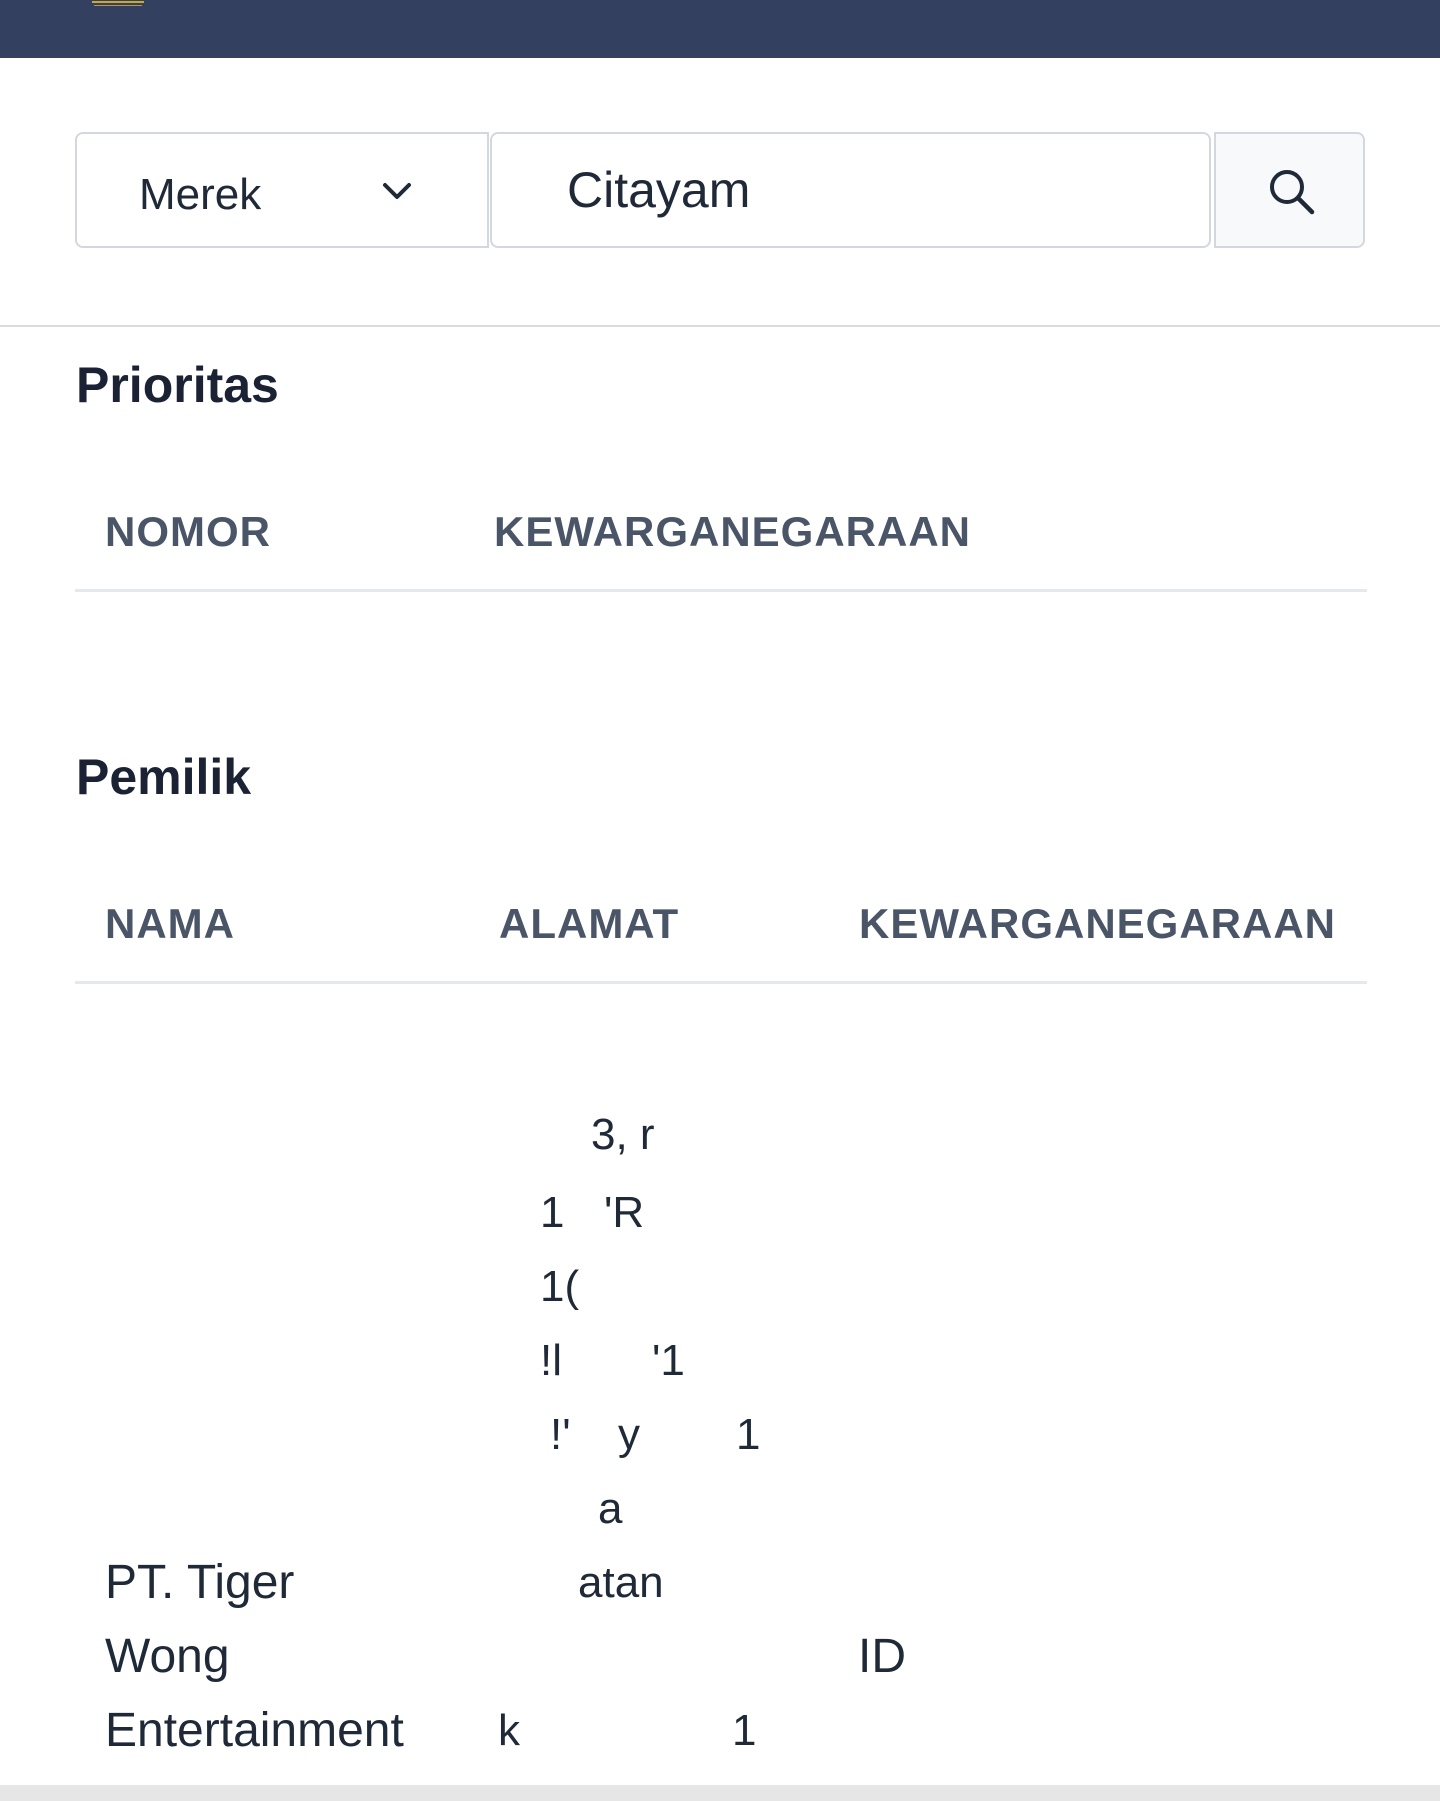 This screenshot has width=1440, height=1801. I want to click on address-fragment: atan, so click(621, 1582).